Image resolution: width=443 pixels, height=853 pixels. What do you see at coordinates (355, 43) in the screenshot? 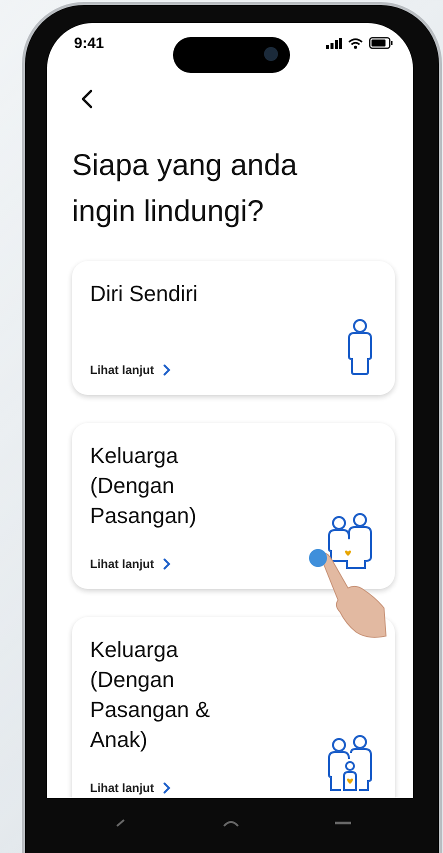
I see `wifi-icon` at bounding box center [355, 43].